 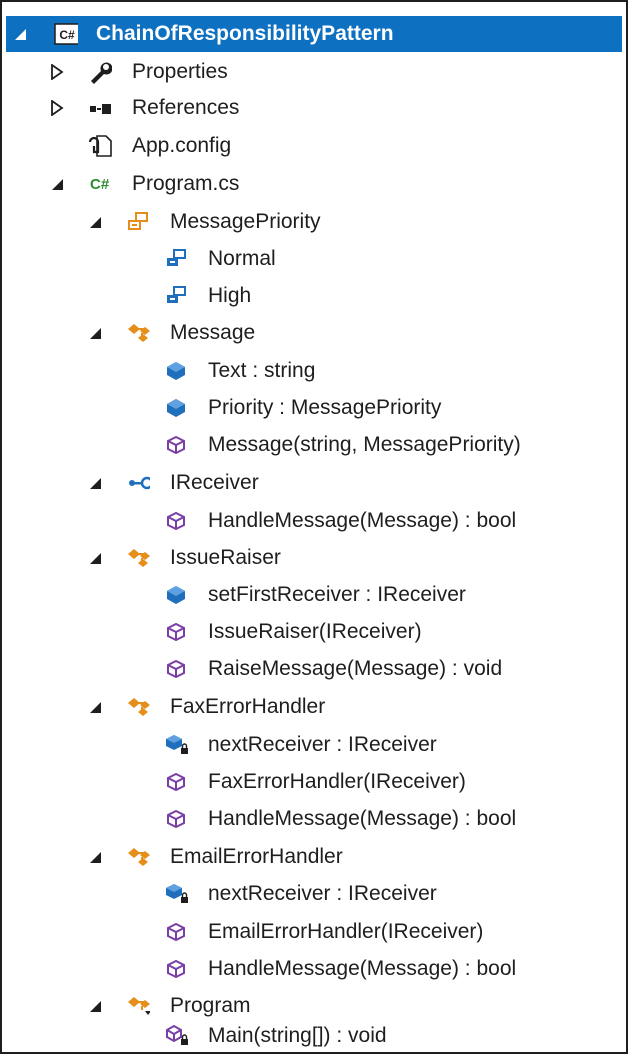 I want to click on enum-icon, so click(x=138, y=222).